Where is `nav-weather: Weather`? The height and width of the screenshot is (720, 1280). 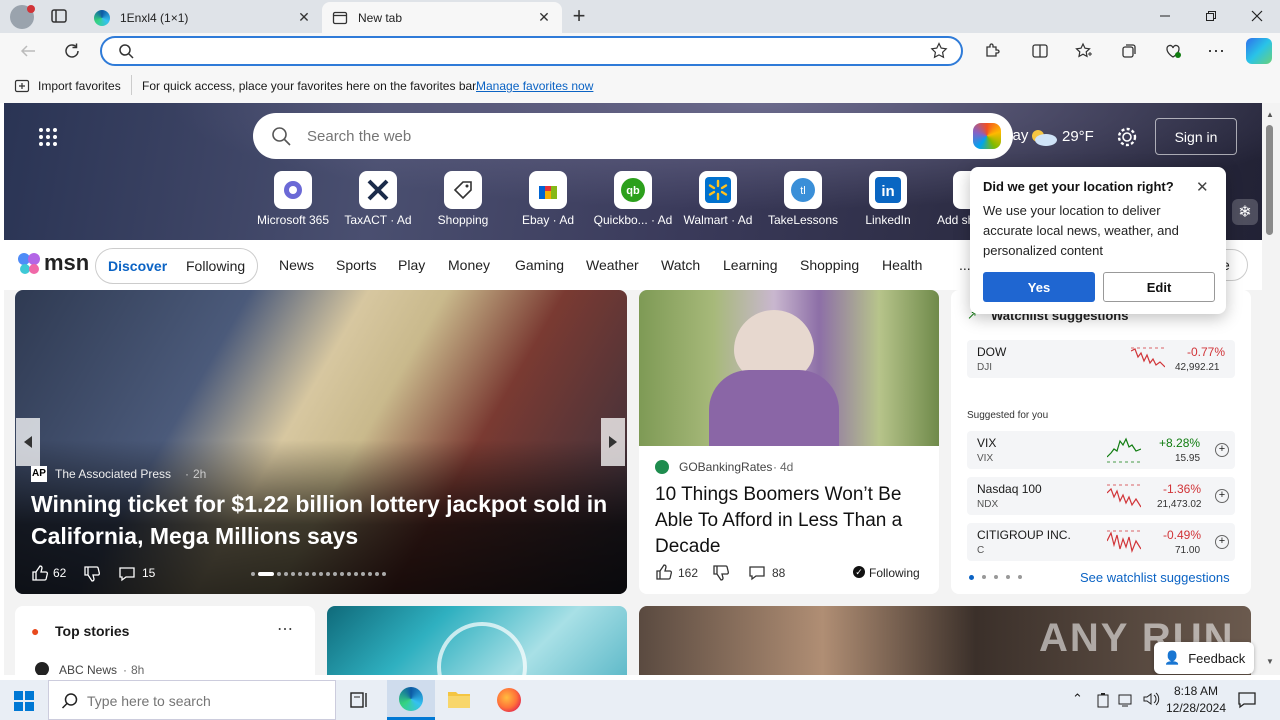
nav-weather: Weather is located at coordinates (612, 265).